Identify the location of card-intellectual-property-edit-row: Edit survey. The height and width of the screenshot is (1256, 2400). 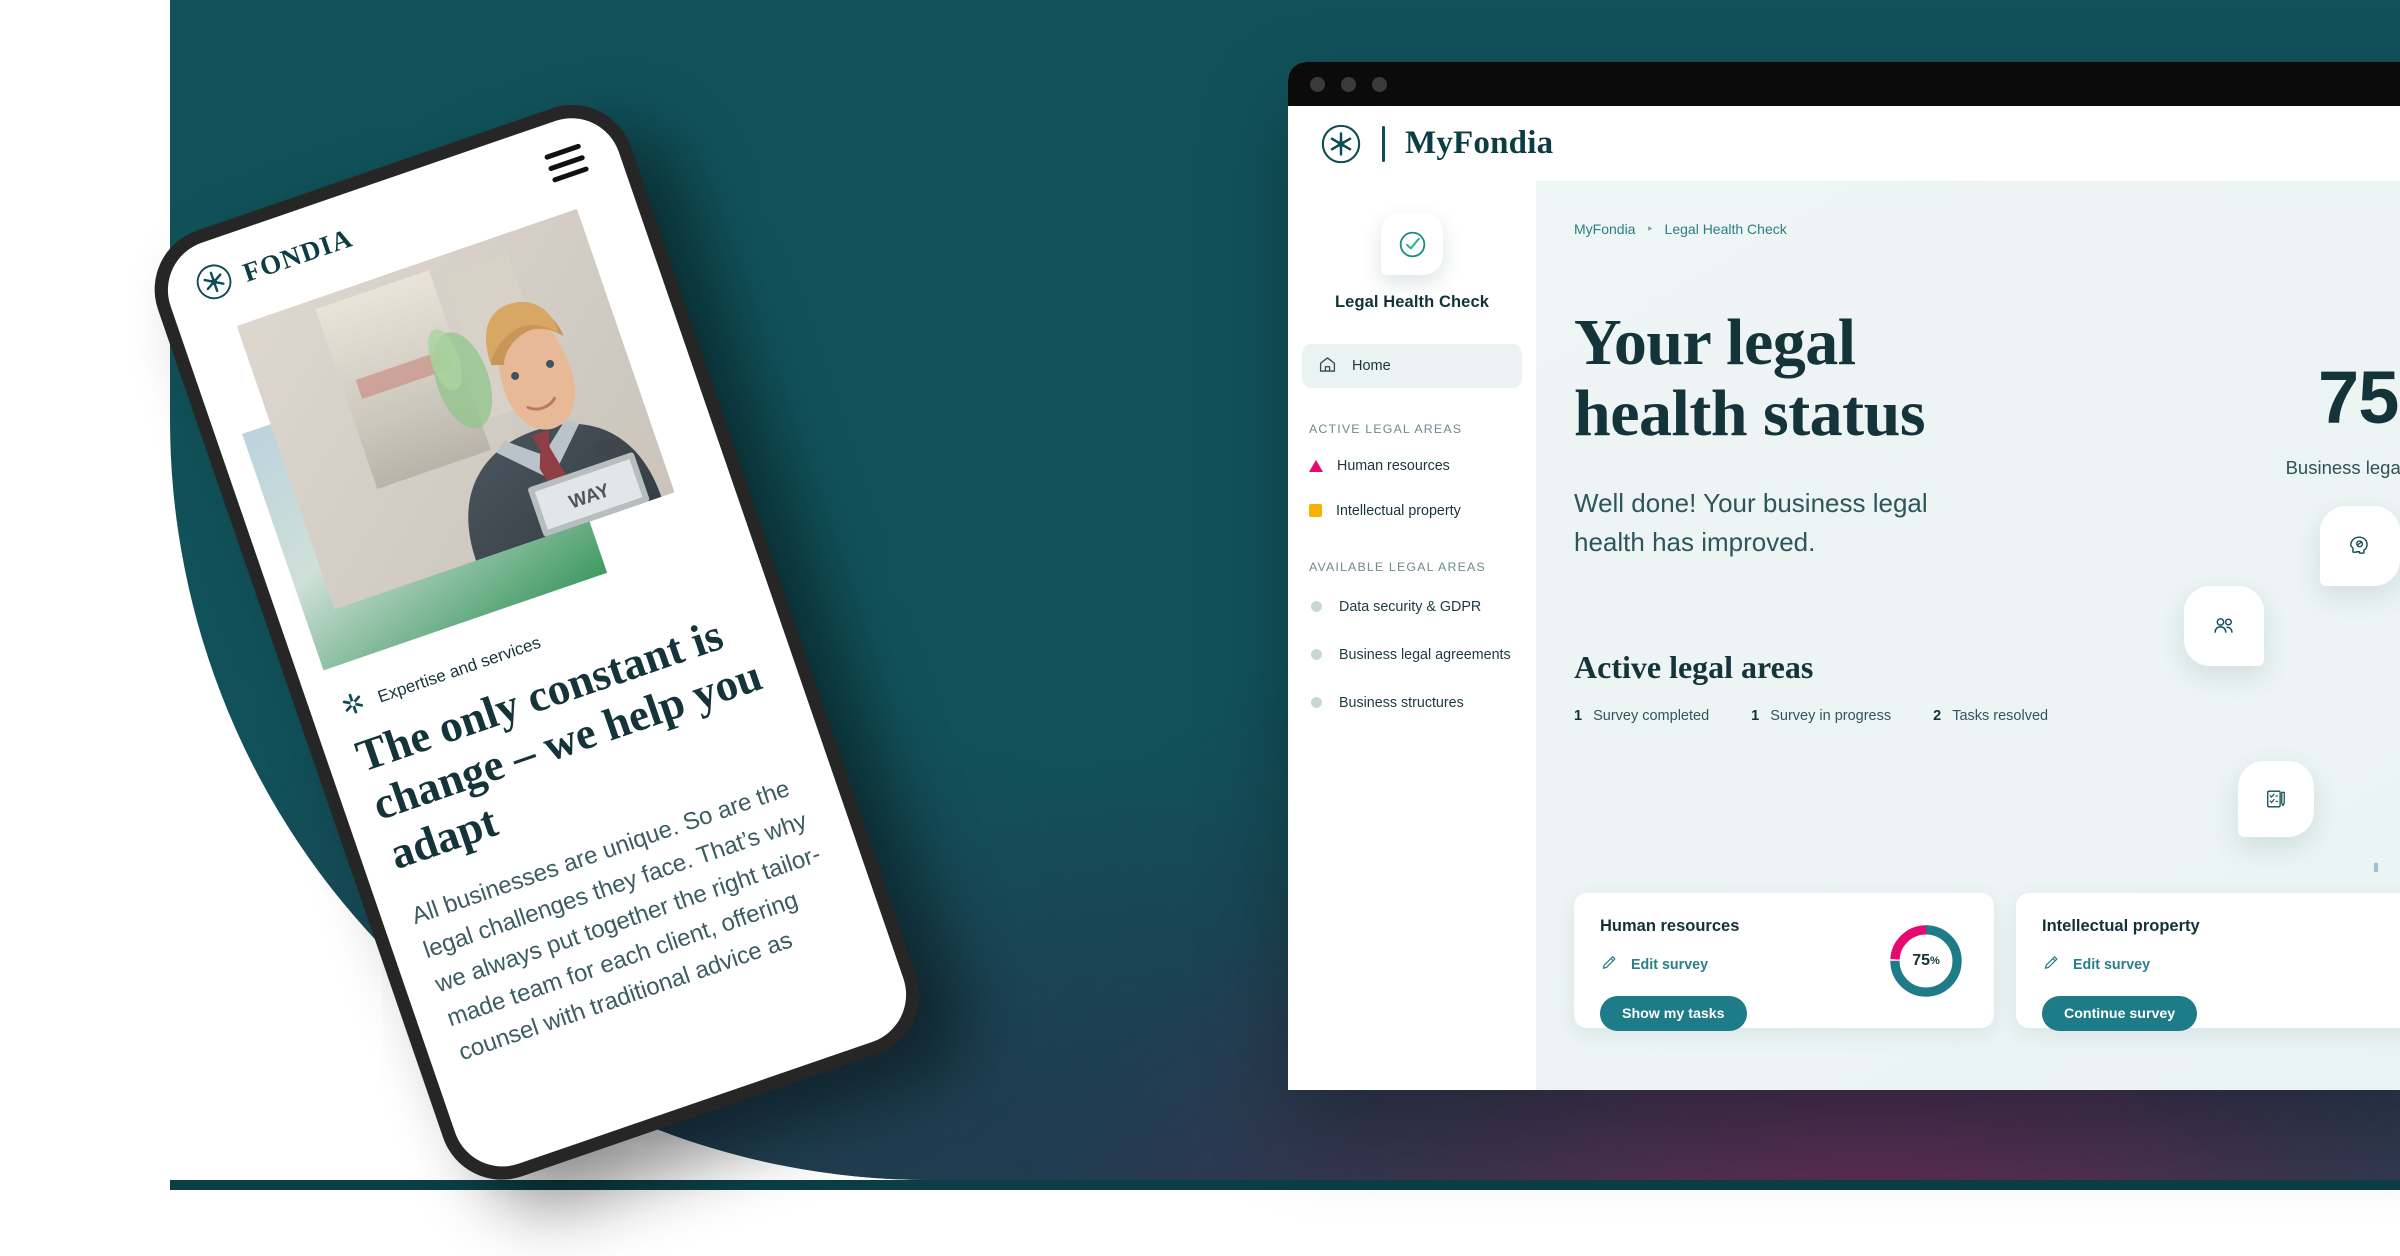
(2221, 965).